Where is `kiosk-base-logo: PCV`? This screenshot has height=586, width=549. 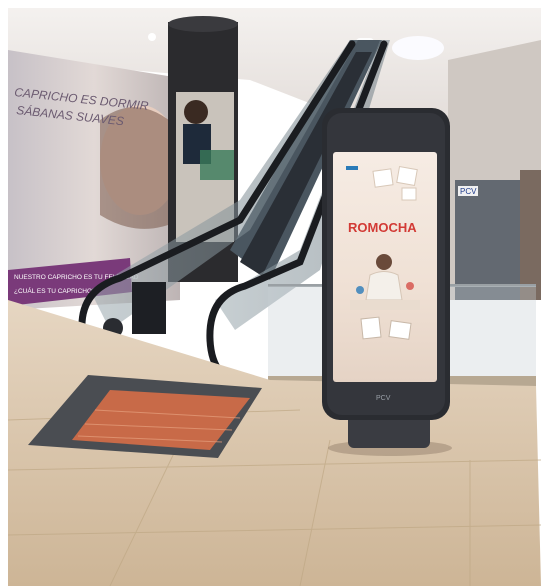
kiosk-base-logo: PCV is located at coordinates (383, 398).